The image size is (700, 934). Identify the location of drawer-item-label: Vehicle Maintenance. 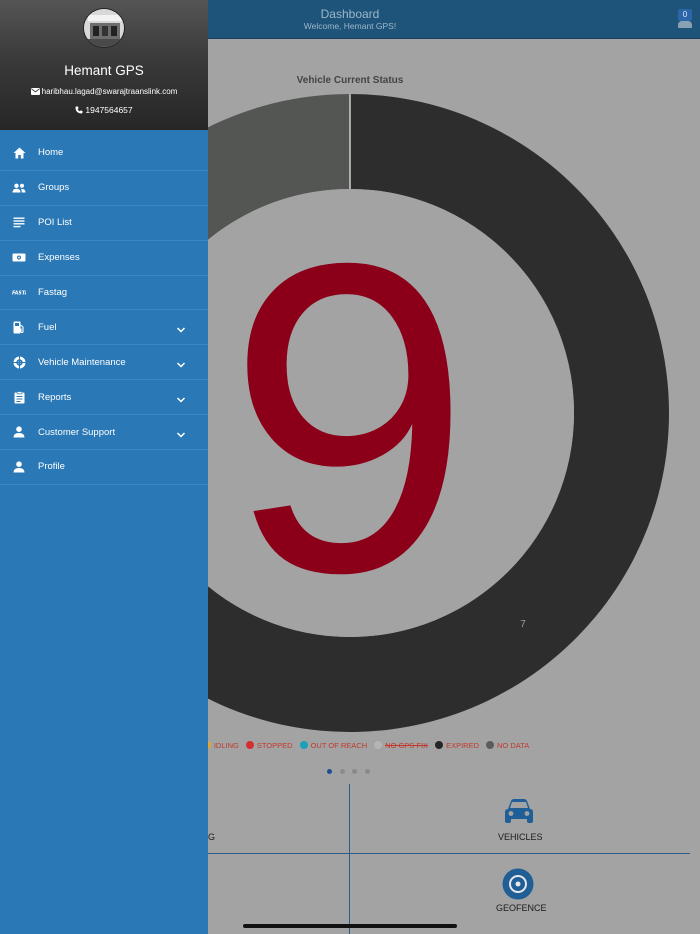
(82, 362).